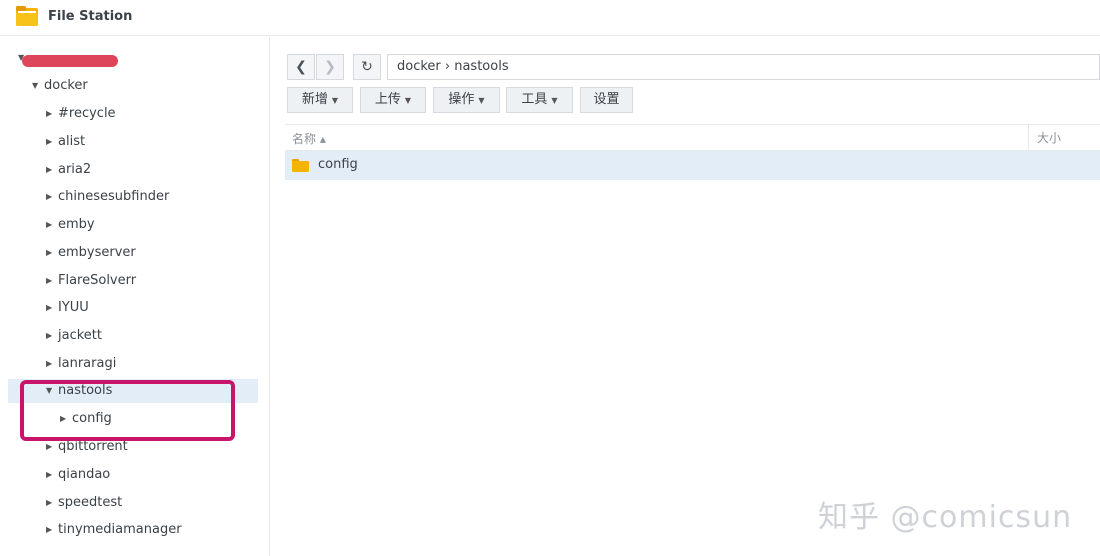 This screenshot has height=556, width=1100. I want to click on tree-item-label: alist, so click(72, 141).